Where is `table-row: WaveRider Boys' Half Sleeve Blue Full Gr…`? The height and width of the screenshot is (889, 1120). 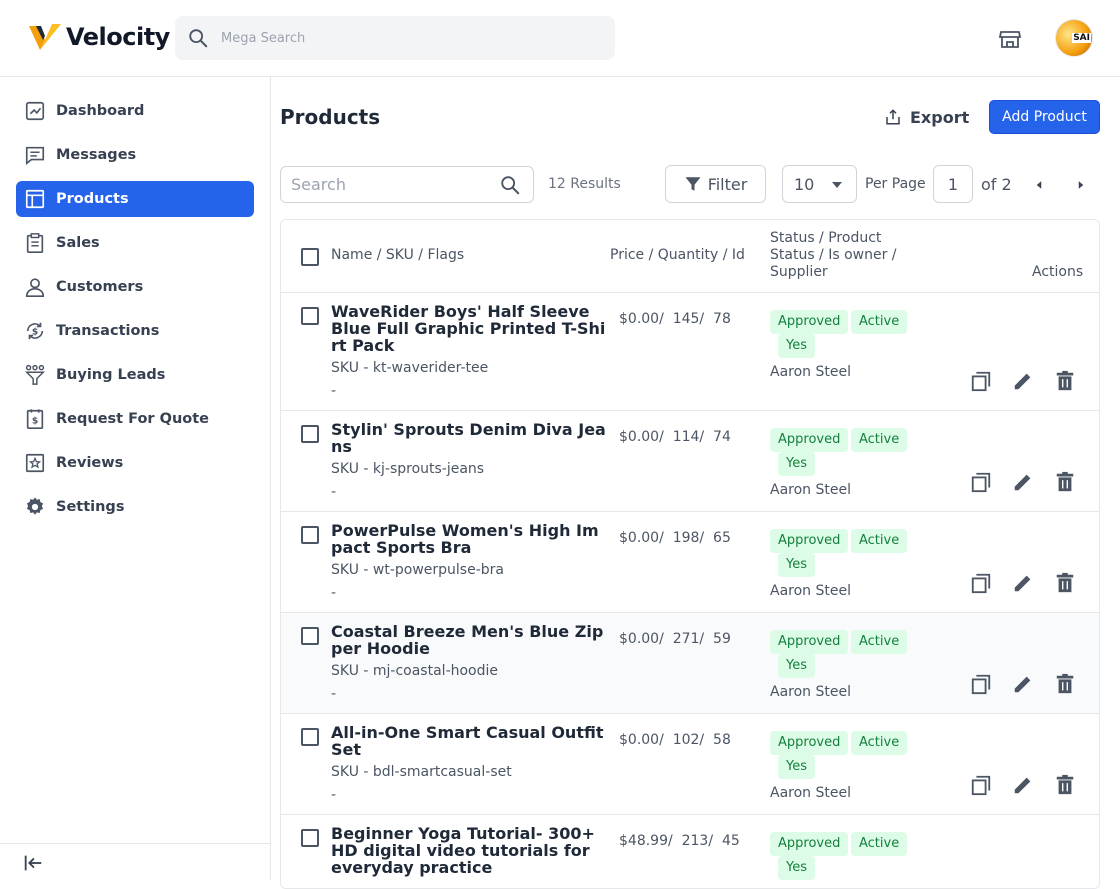
table-row: WaveRider Boys' Half Sleeve Blue Full Gr… is located at coordinates (690, 352).